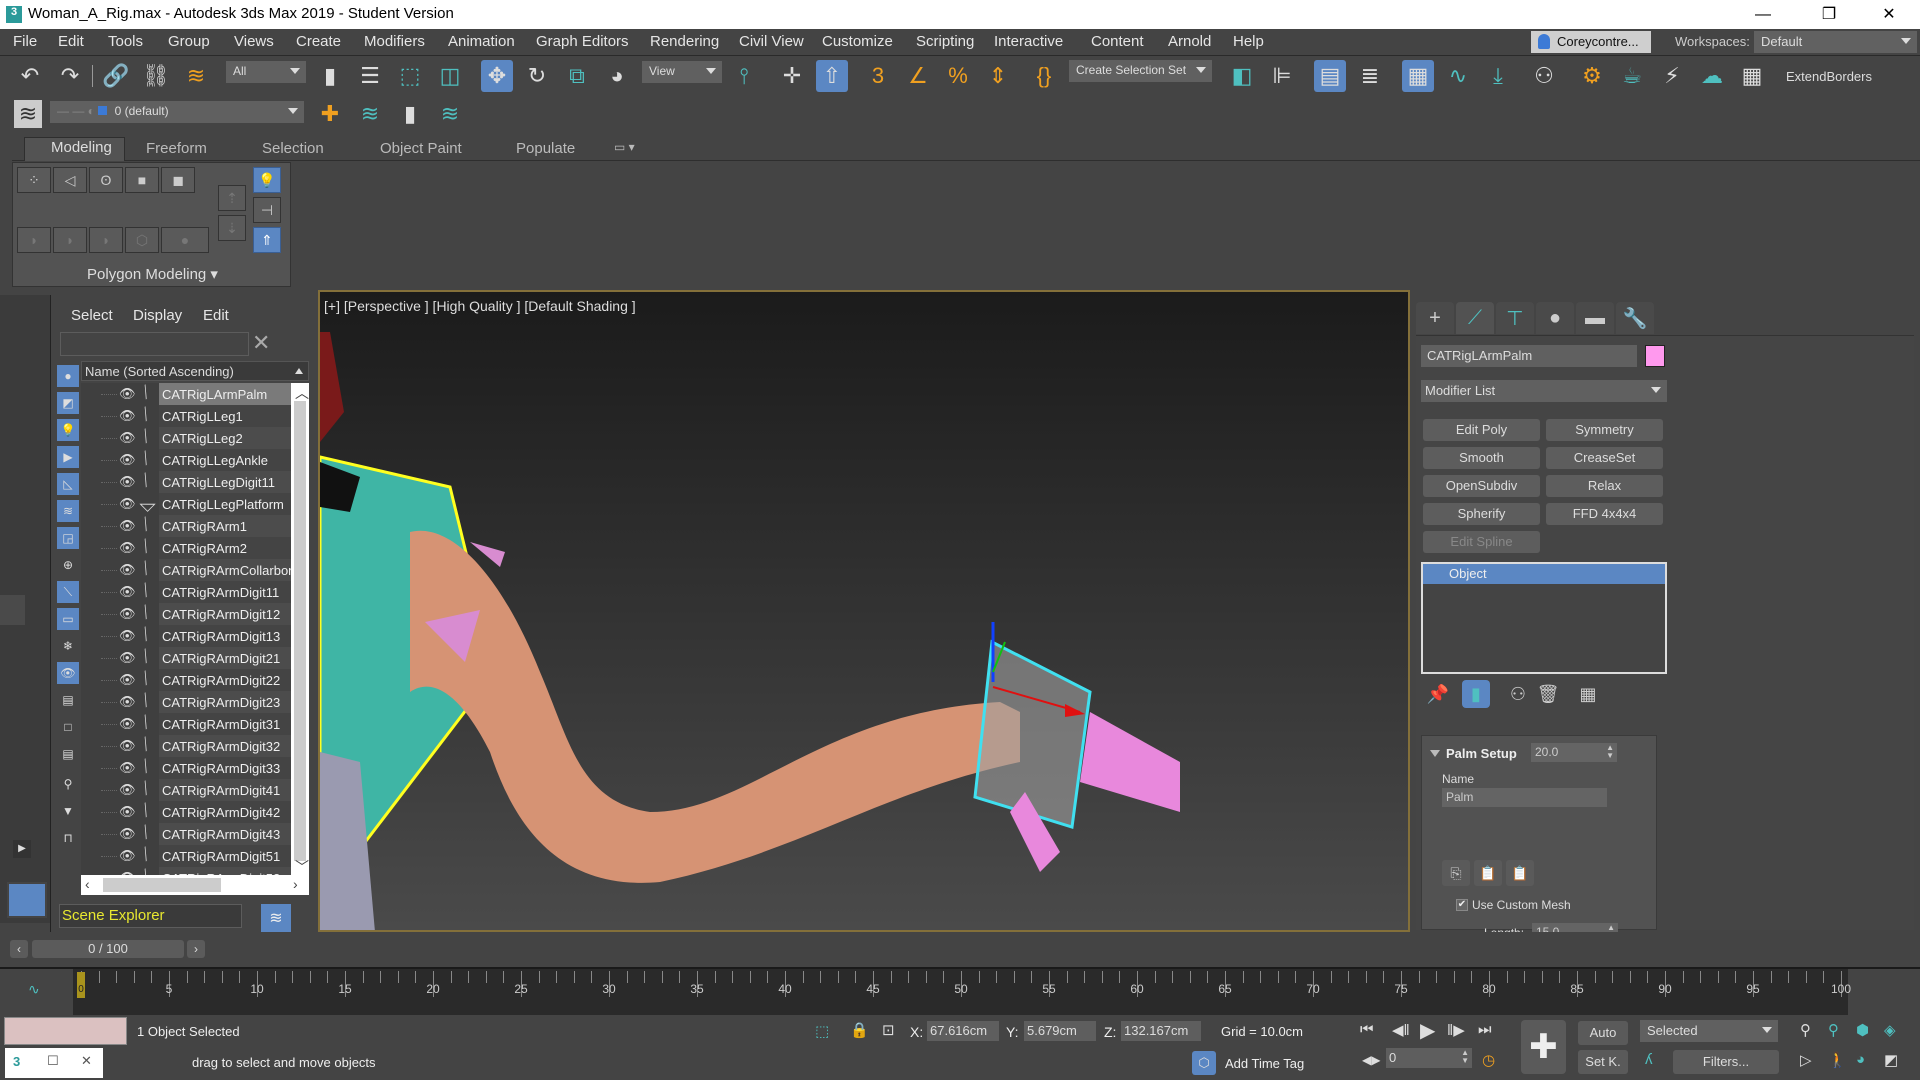 This screenshot has width=1920, height=1080. Describe the element at coordinates (1595, 318) in the screenshot. I see `display-tab-icon: ▬` at that location.